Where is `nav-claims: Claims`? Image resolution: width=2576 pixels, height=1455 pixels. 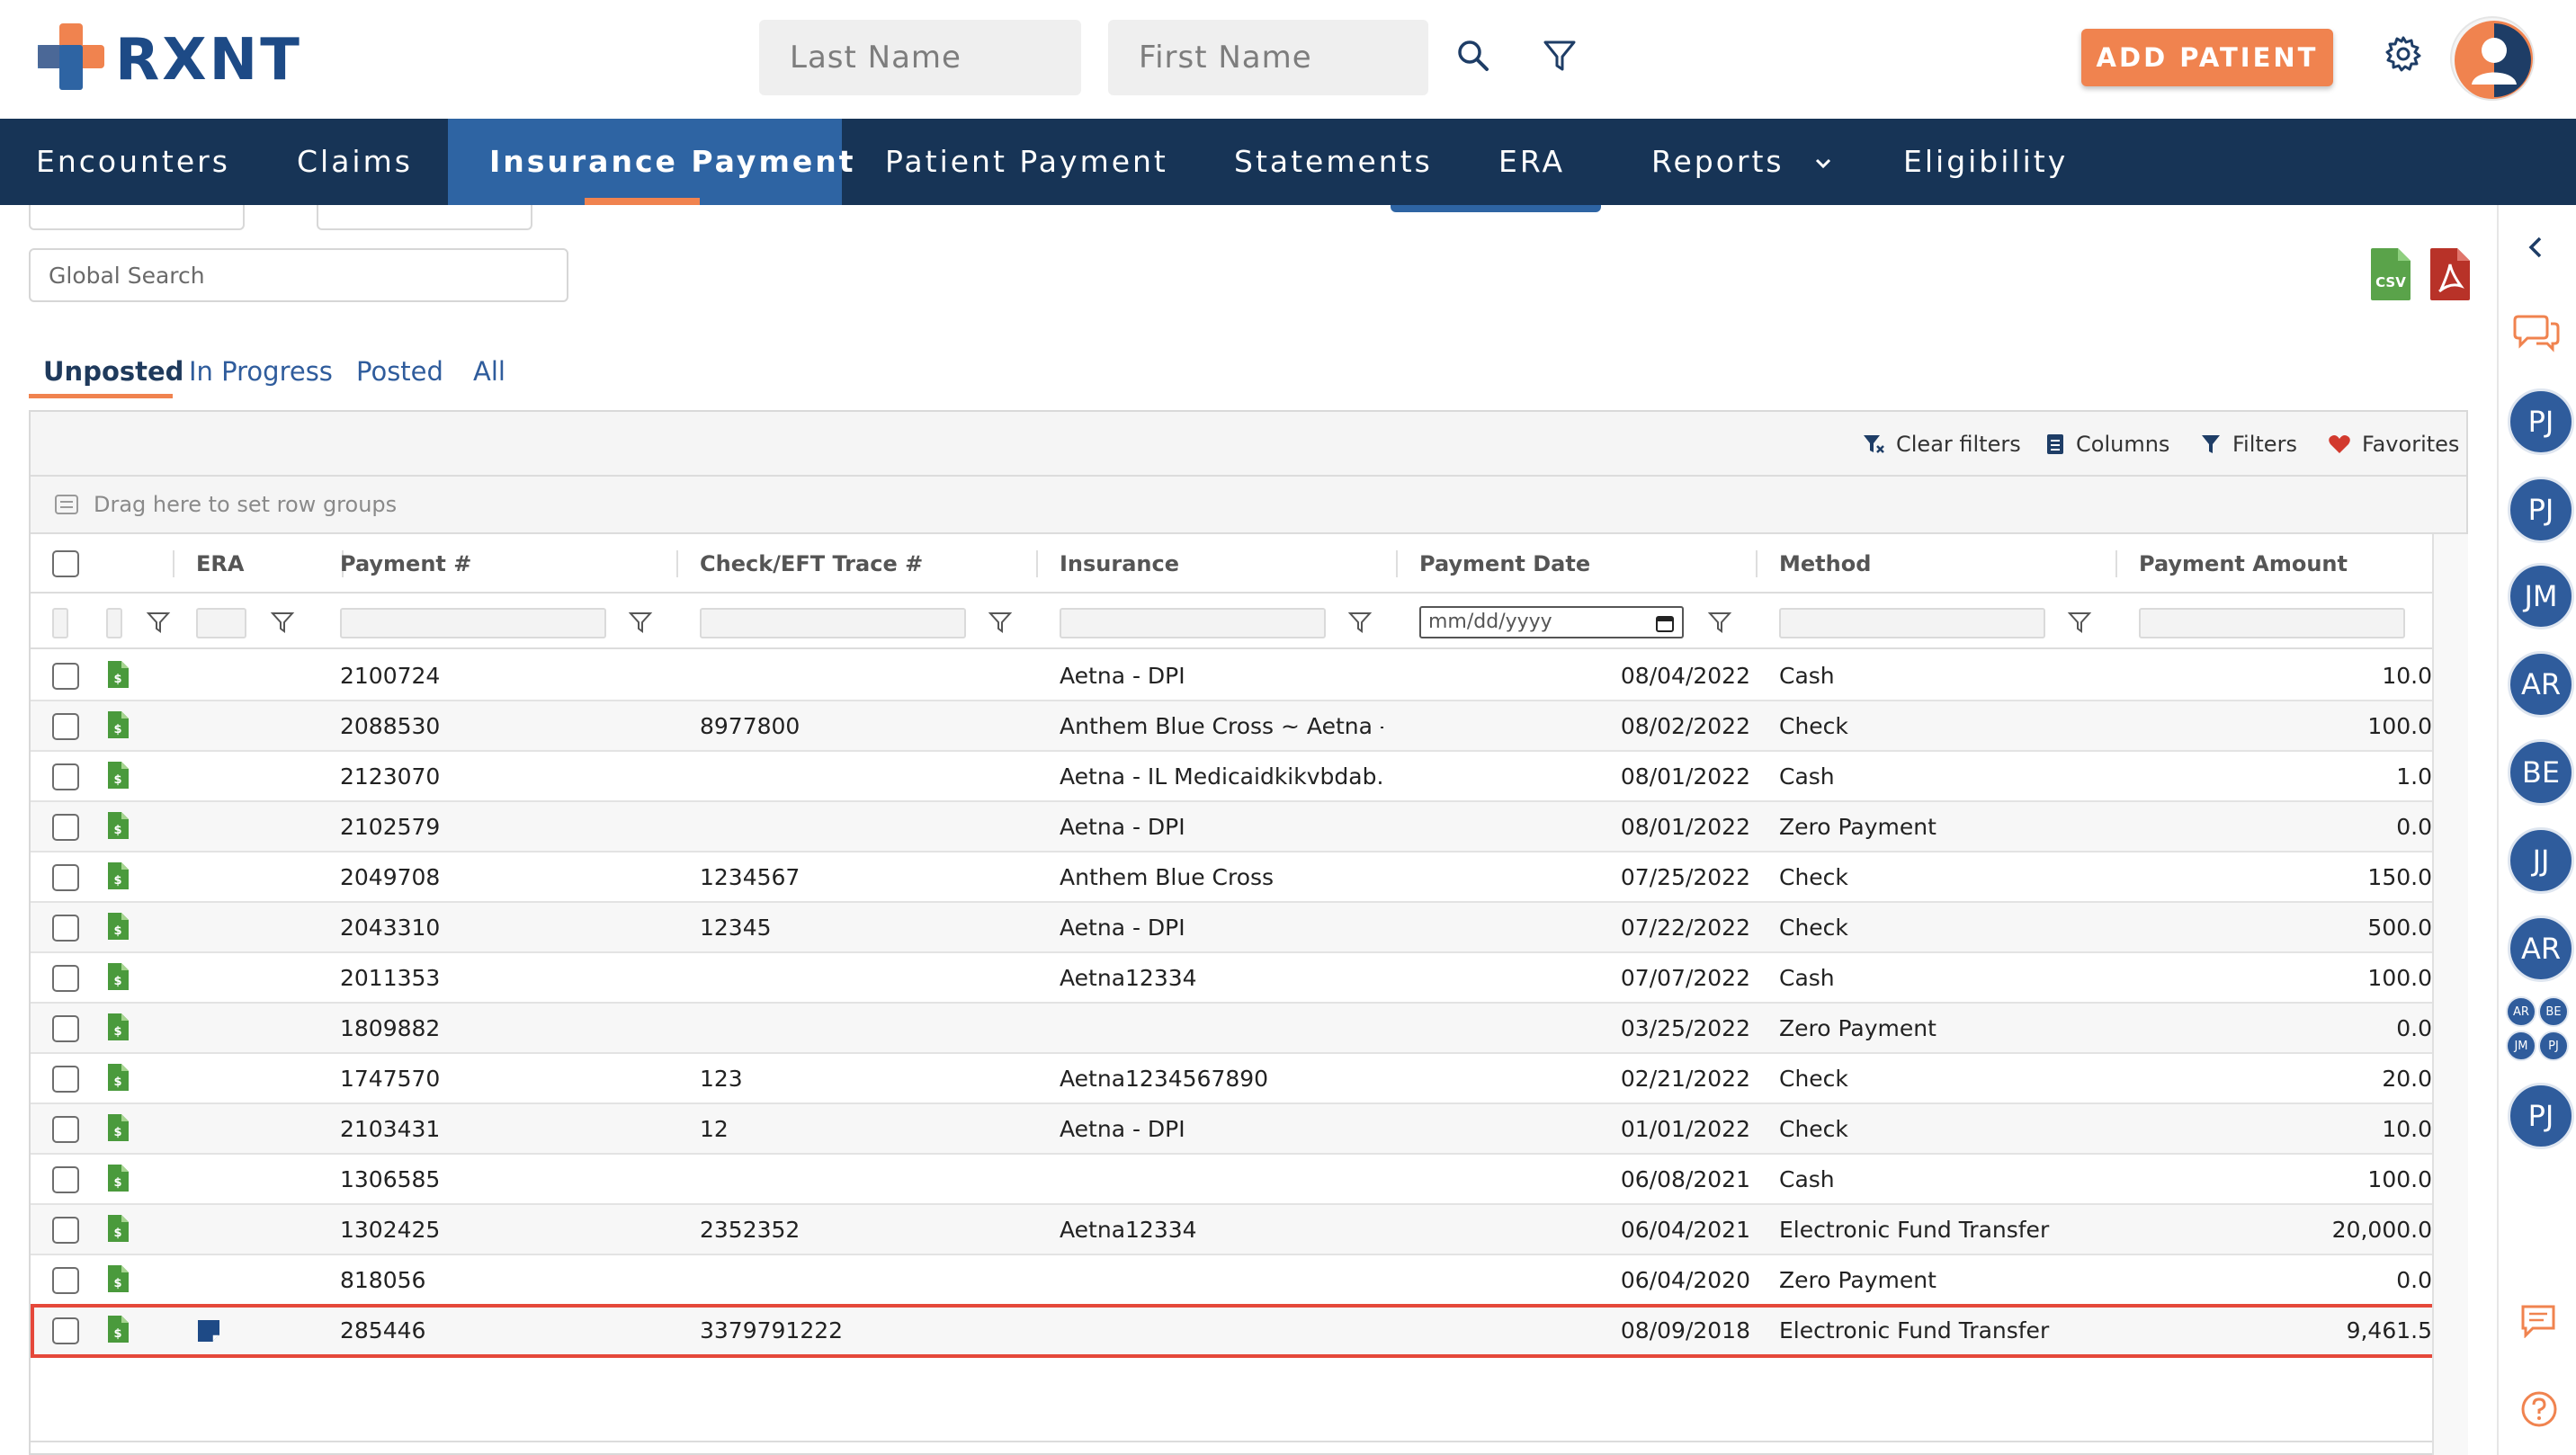
nav-claims: Claims is located at coordinates (355, 162).